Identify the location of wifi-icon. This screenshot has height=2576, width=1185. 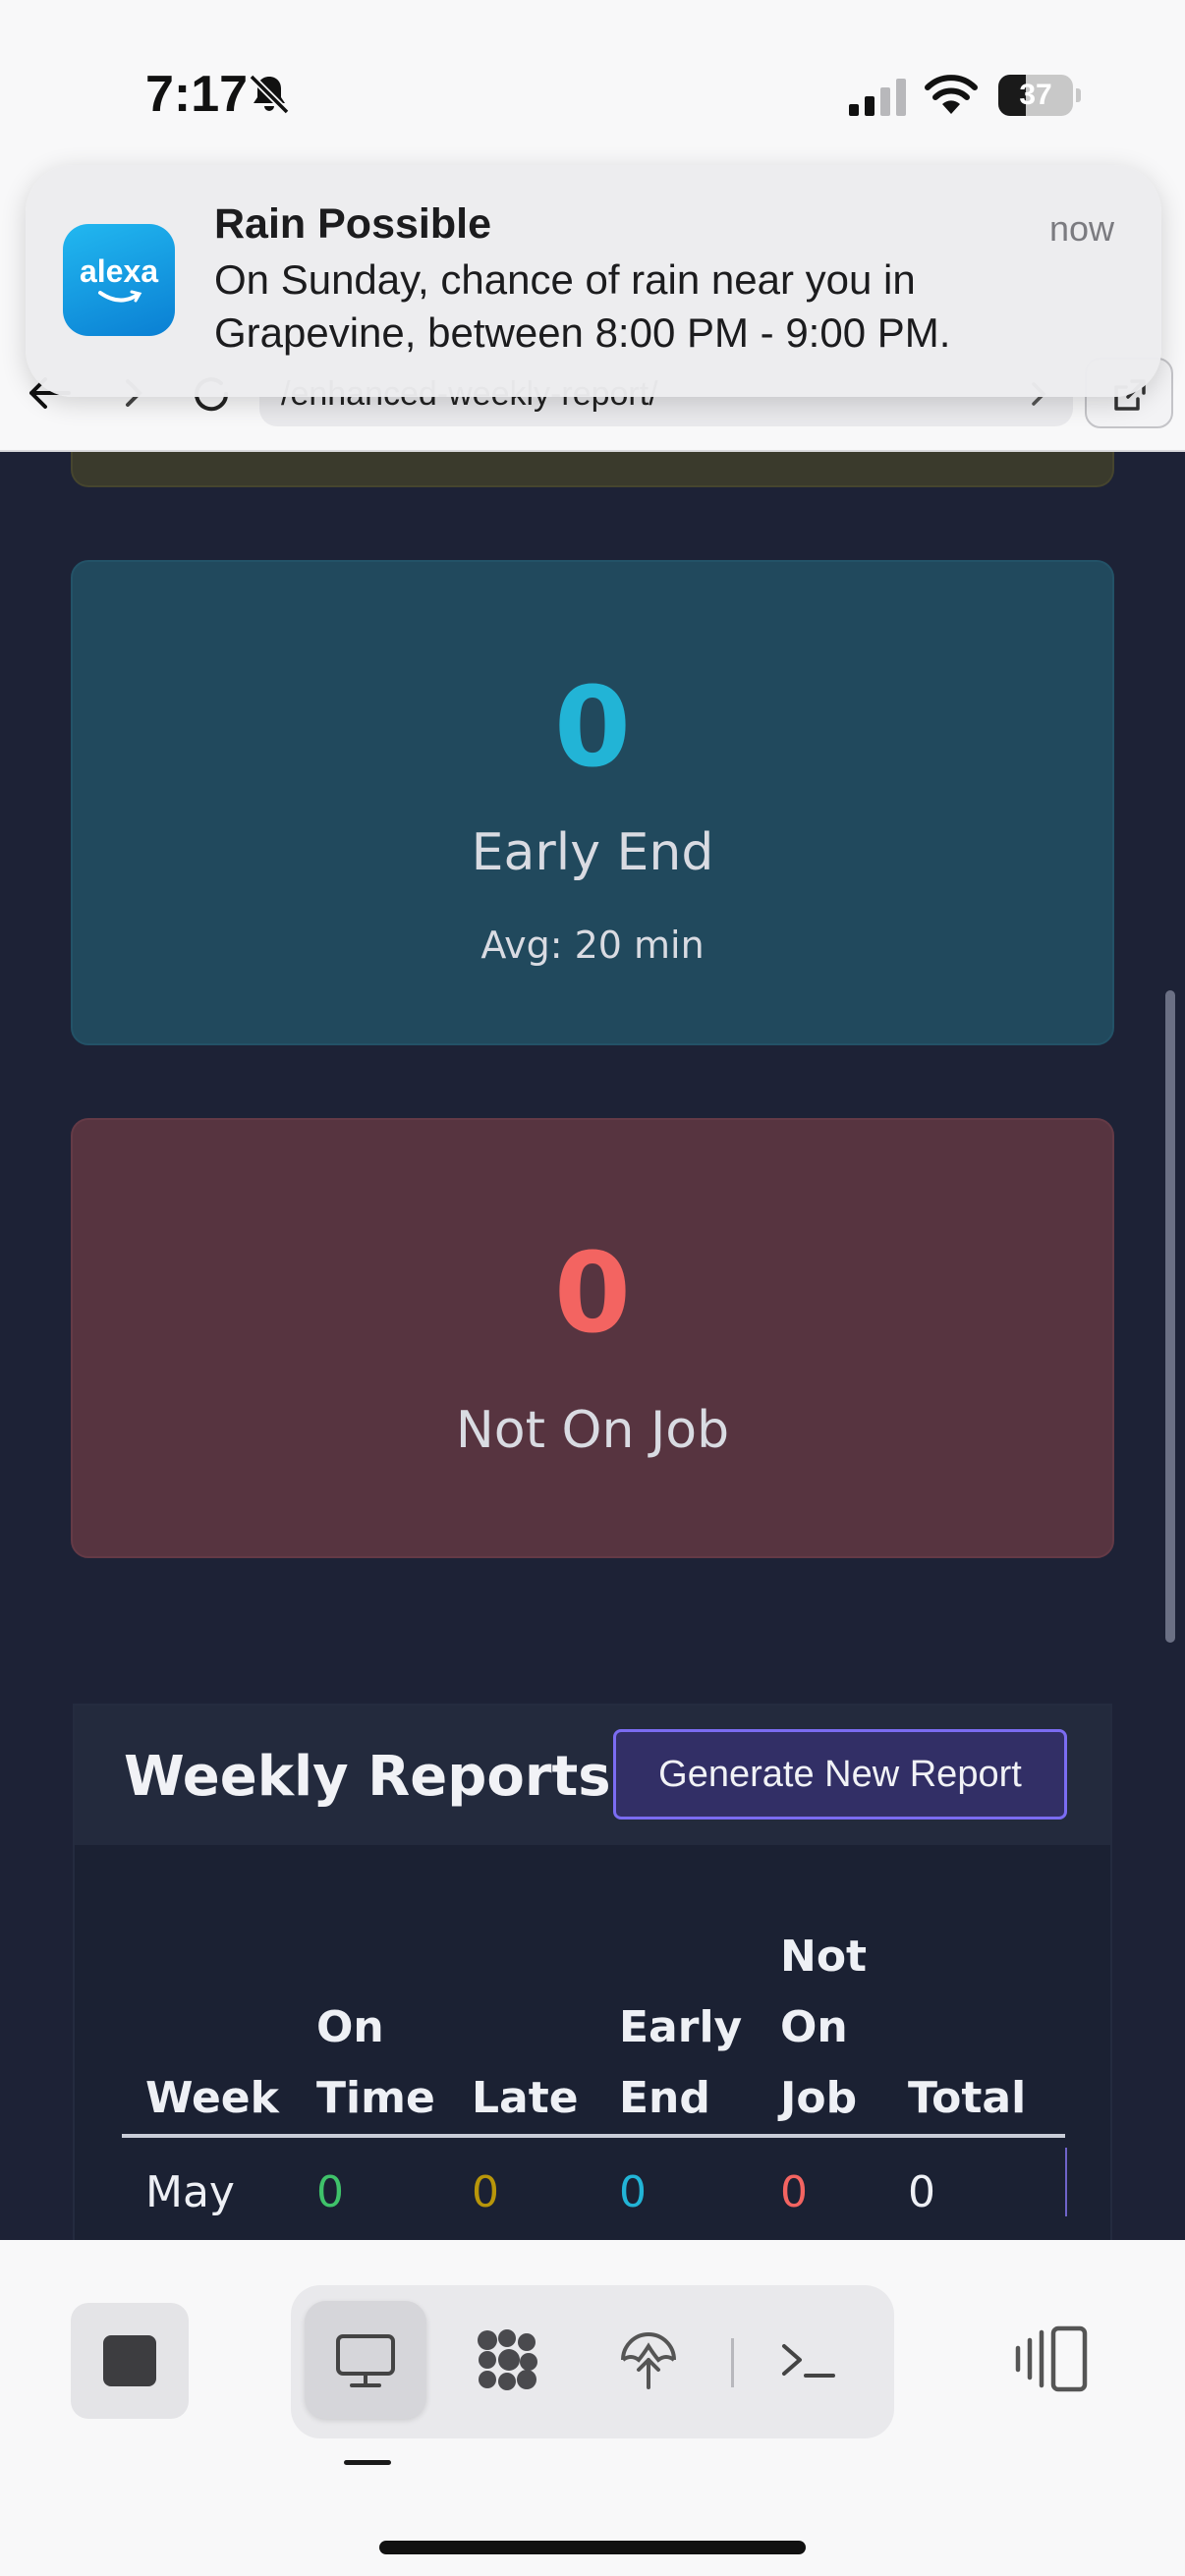
(952, 94).